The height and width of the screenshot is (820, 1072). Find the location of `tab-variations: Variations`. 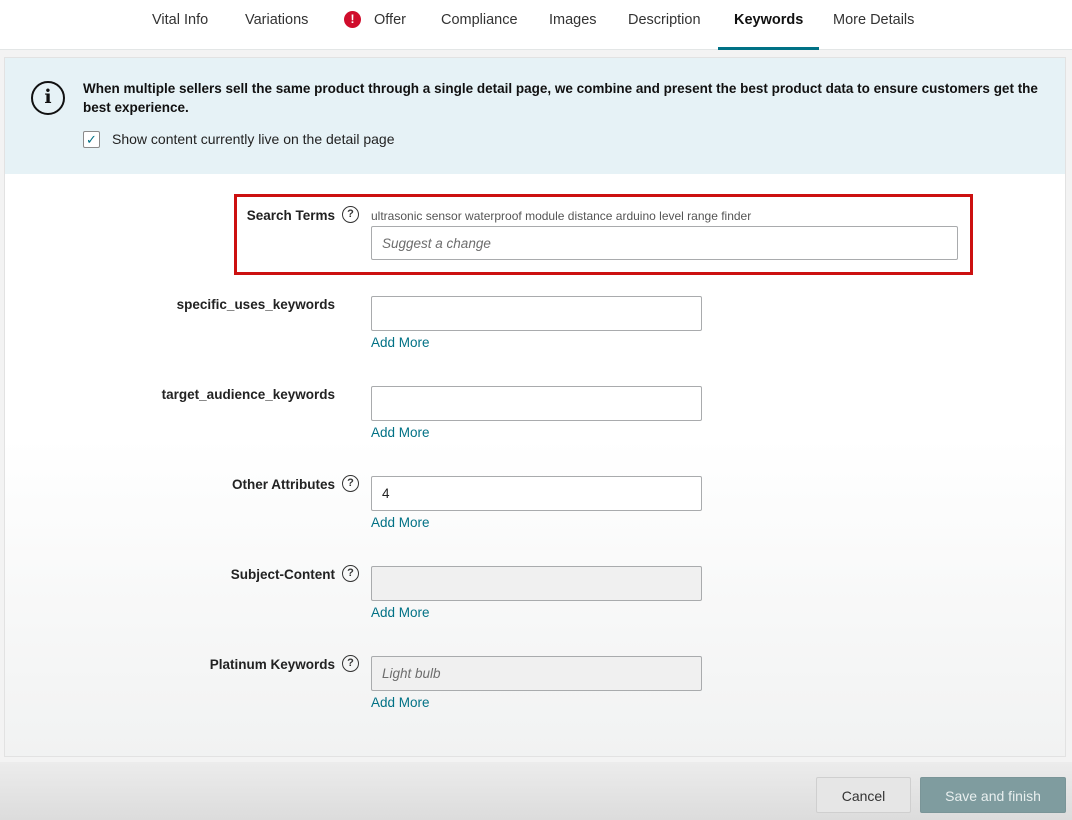

tab-variations: Variations is located at coordinates (276, 25).